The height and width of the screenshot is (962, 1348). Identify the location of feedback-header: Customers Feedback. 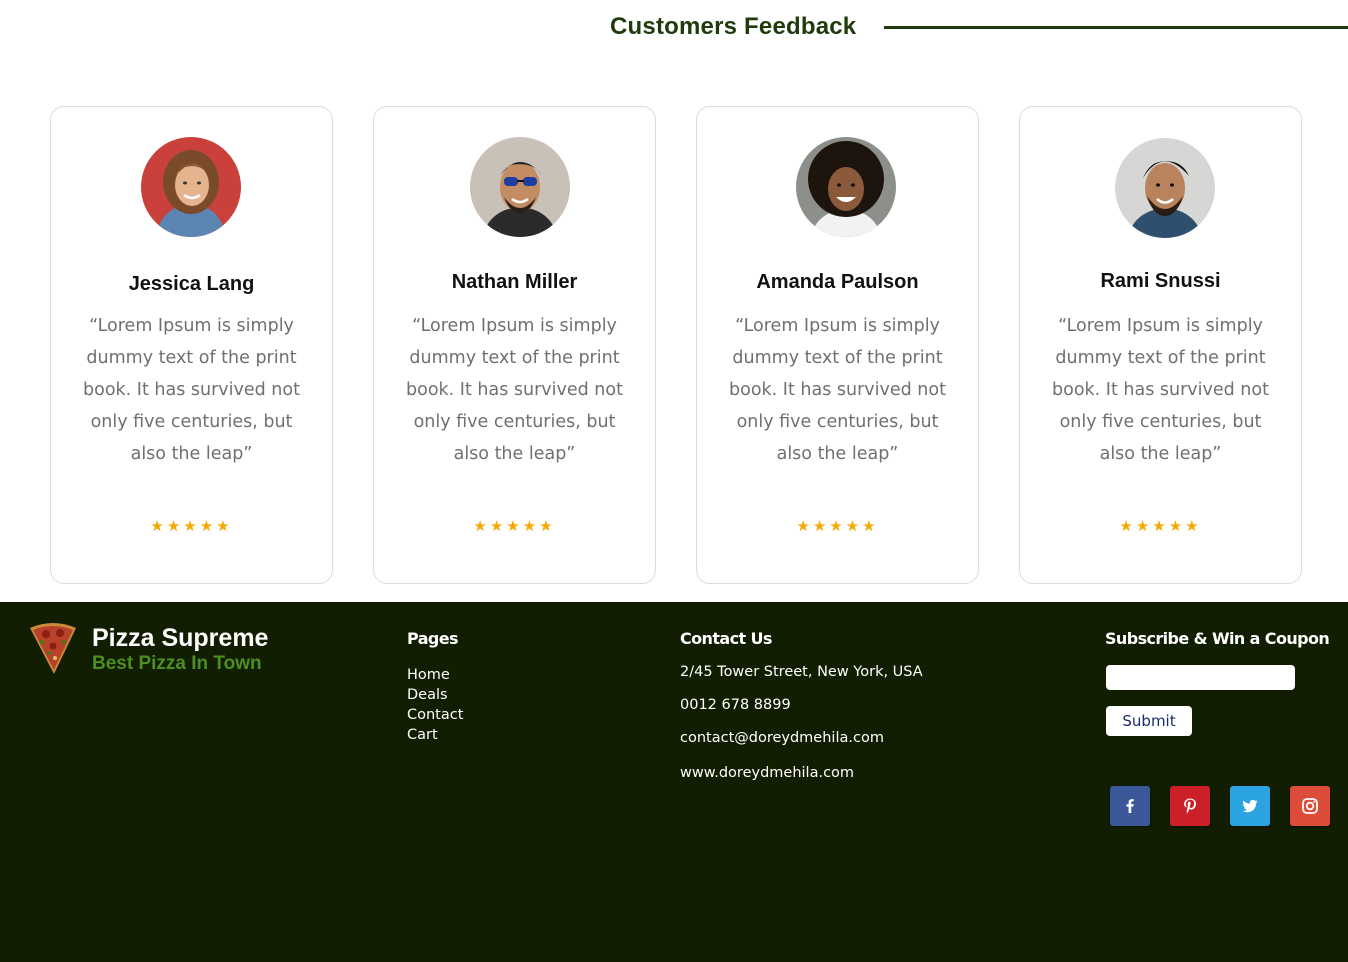
(674, 30).